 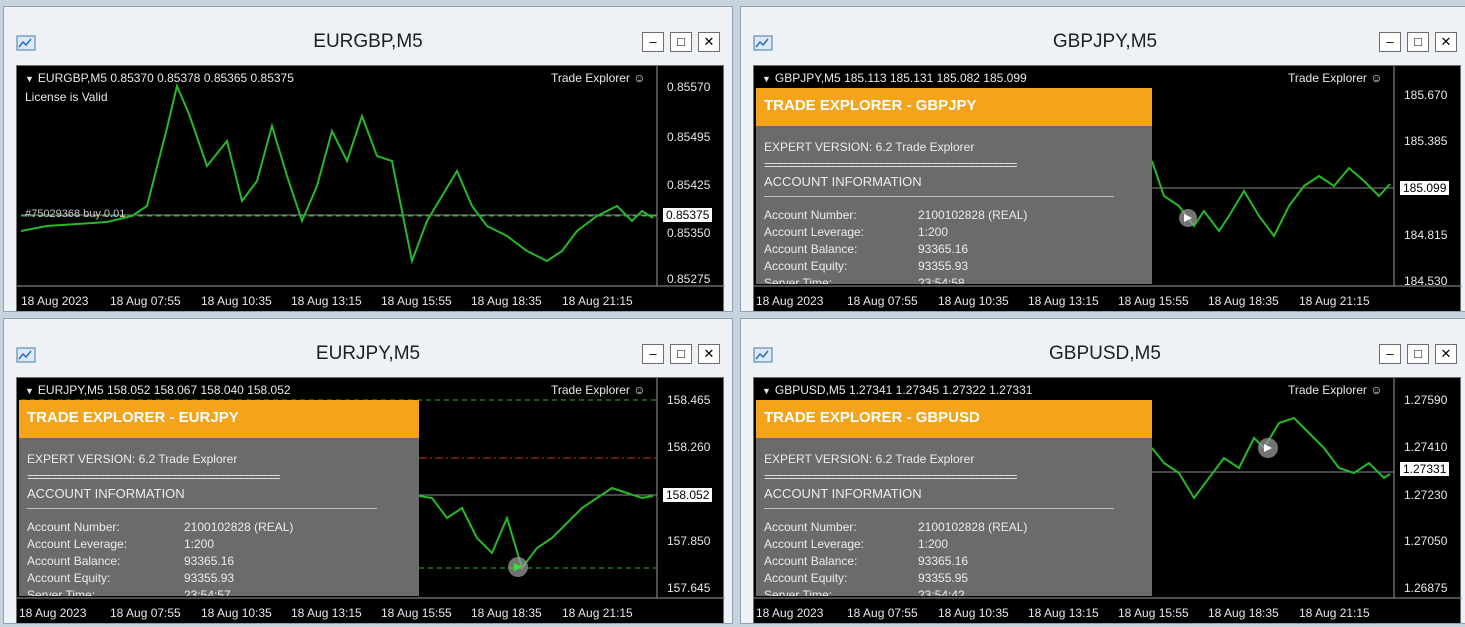 I want to click on section-heading: ACCOUNT INFORMATION, so click(x=106, y=493).